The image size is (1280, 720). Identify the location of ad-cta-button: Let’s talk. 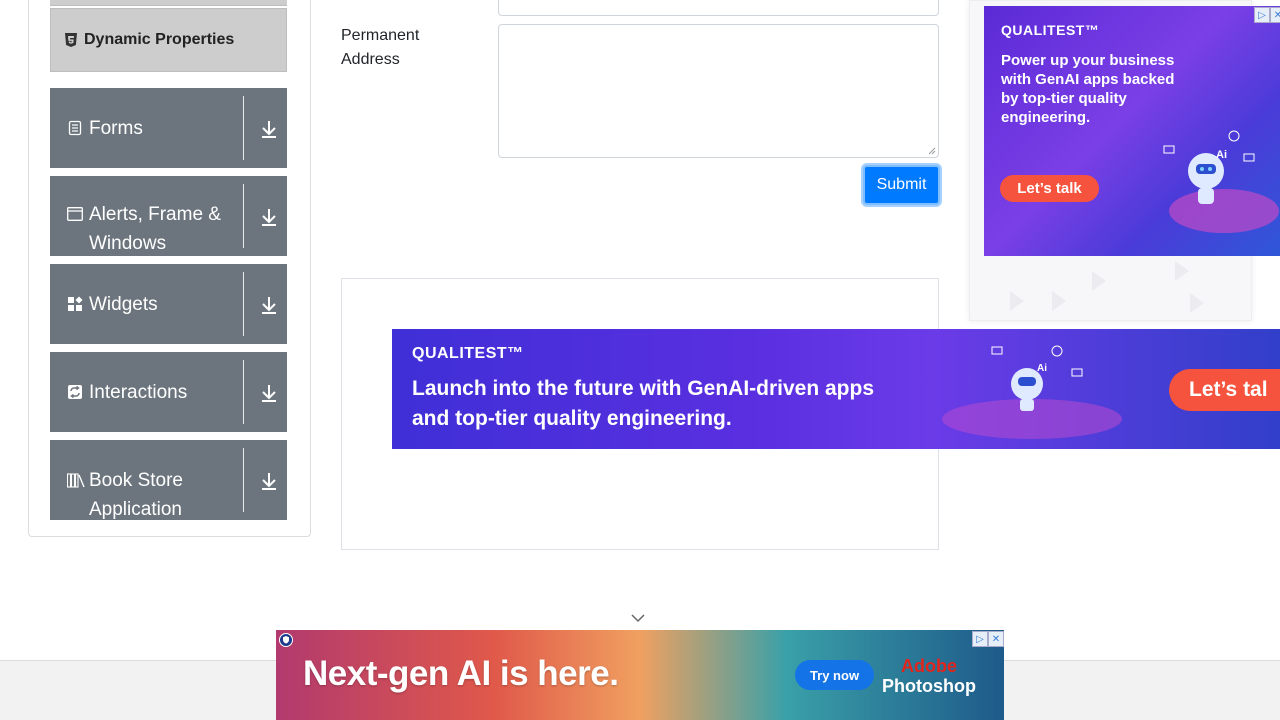
(1049, 188).